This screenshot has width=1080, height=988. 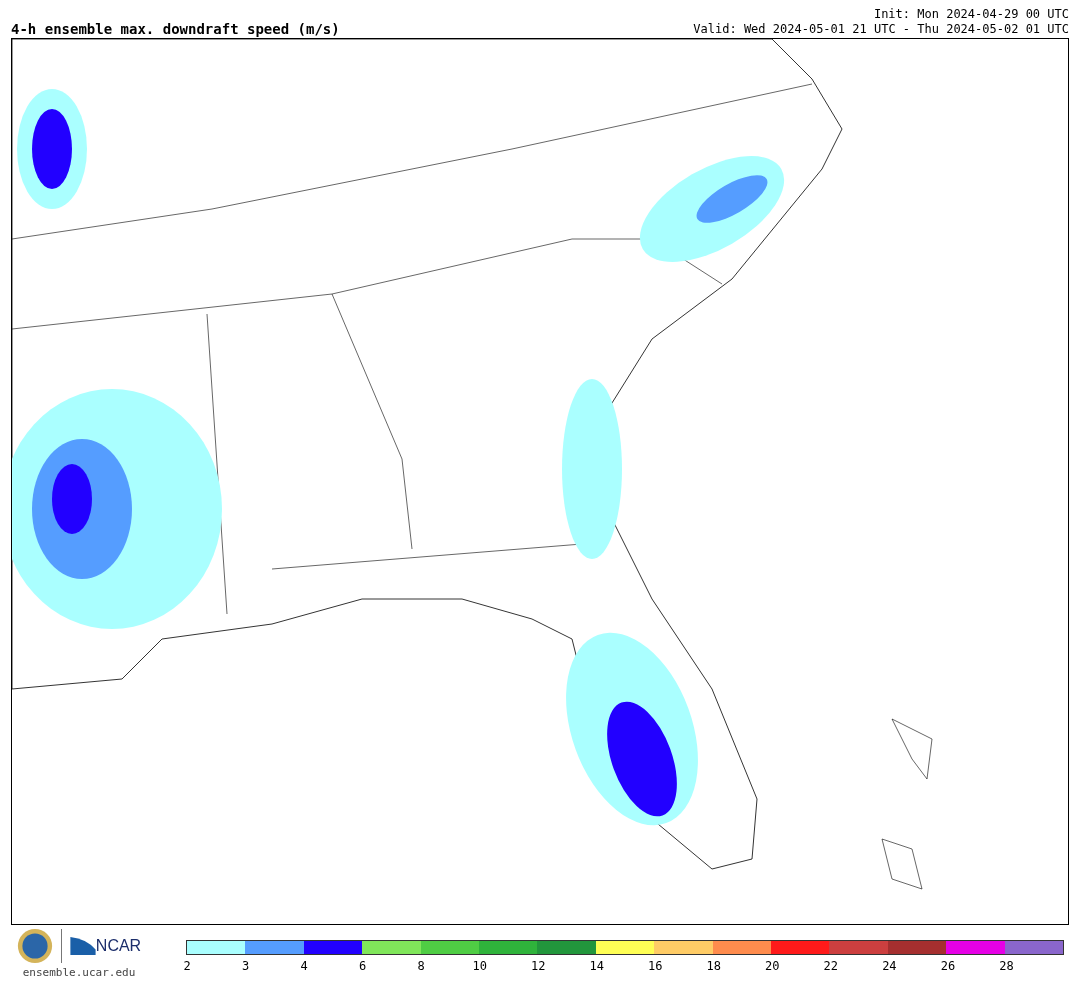 What do you see at coordinates (79, 972) in the screenshot?
I see `website-url: ensemble.ucar.edu` at bounding box center [79, 972].